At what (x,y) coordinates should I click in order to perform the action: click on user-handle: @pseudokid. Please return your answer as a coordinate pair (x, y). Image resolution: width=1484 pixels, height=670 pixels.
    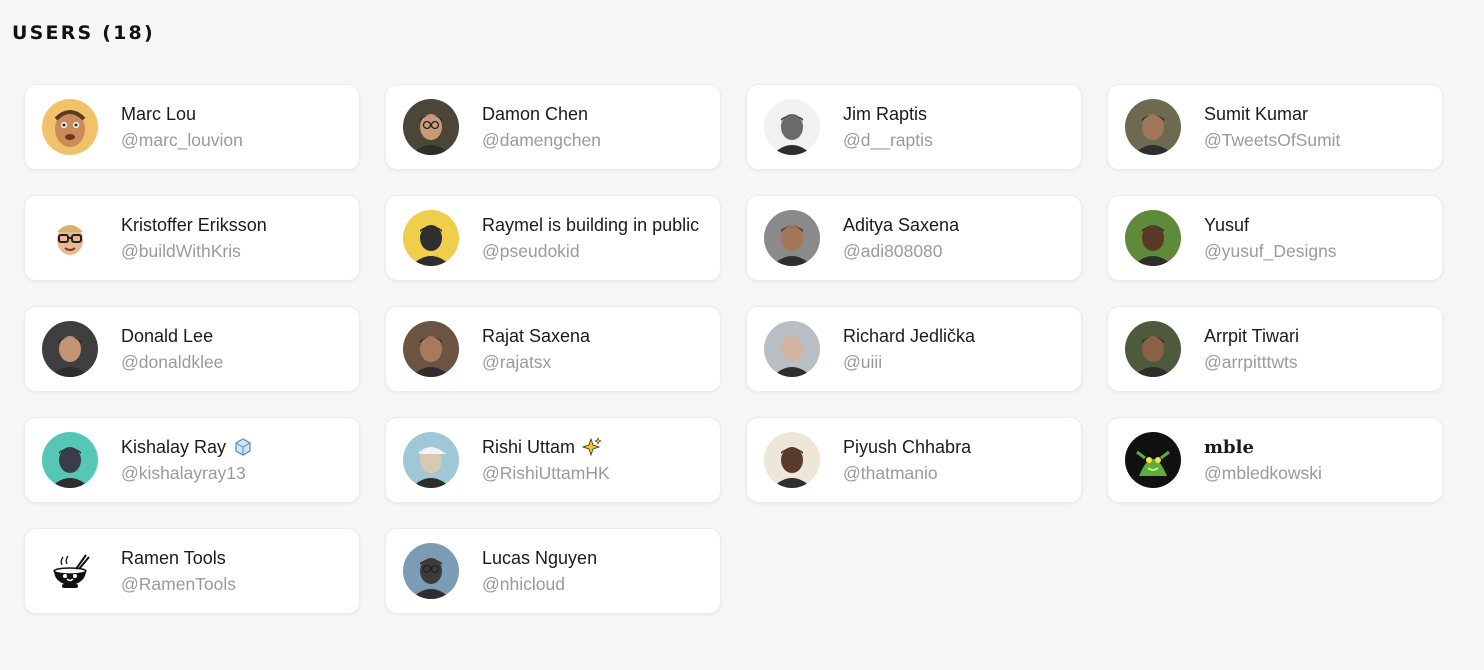
    Looking at the image, I should click on (531, 250).